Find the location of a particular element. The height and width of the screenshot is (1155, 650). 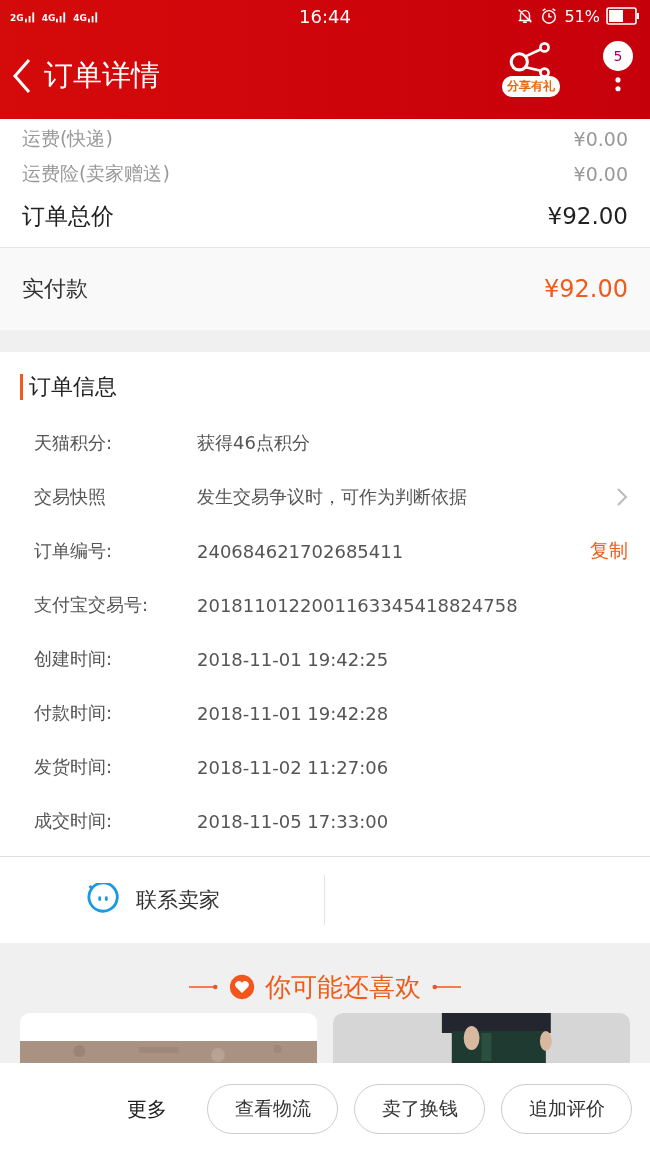

more-actions-link: 更多 is located at coordinates (147, 1109).